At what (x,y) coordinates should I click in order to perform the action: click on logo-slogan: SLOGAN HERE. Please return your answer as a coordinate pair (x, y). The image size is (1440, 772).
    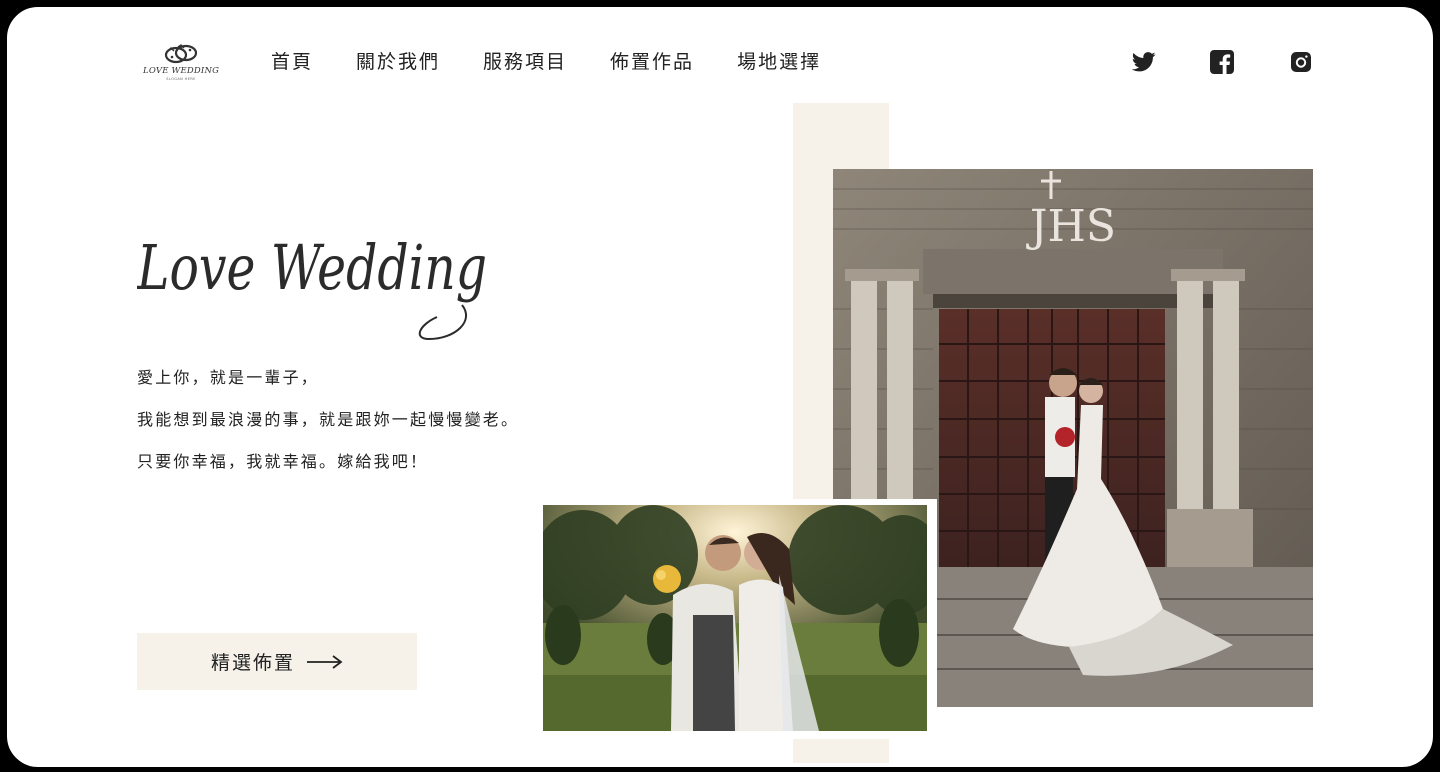
    Looking at the image, I should click on (181, 79).